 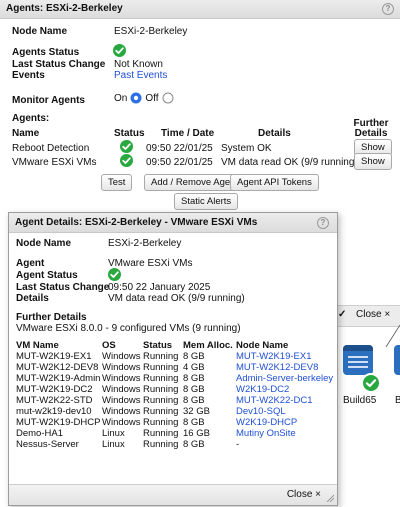 What do you see at coordinates (64, 8) in the screenshot?
I see `agents-window-title: Agents: ESXi-2-Berkeley` at bounding box center [64, 8].